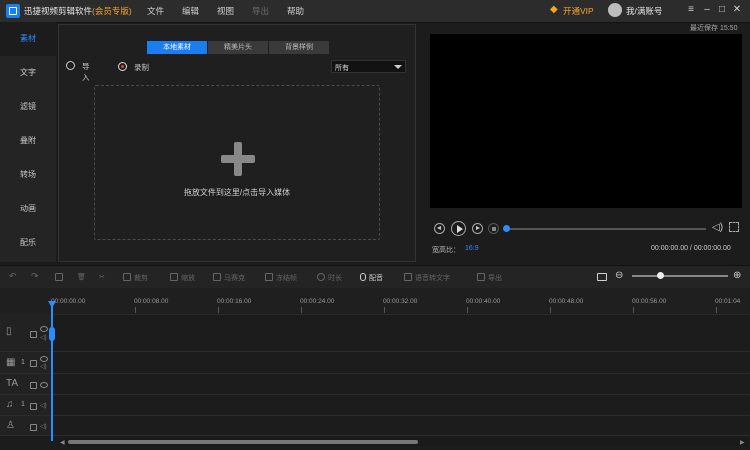 The height and width of the screenshot is (450, 750). What do you see at coordinates (660, 275) in the screenshot?
I see `timeline-zoom-handle` at bounding box center [660, 275].